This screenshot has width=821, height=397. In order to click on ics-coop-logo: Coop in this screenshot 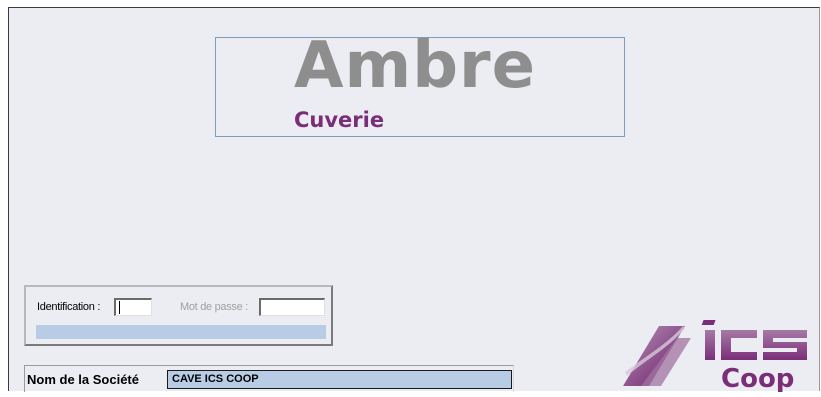, I will do `click(721, 355)`.